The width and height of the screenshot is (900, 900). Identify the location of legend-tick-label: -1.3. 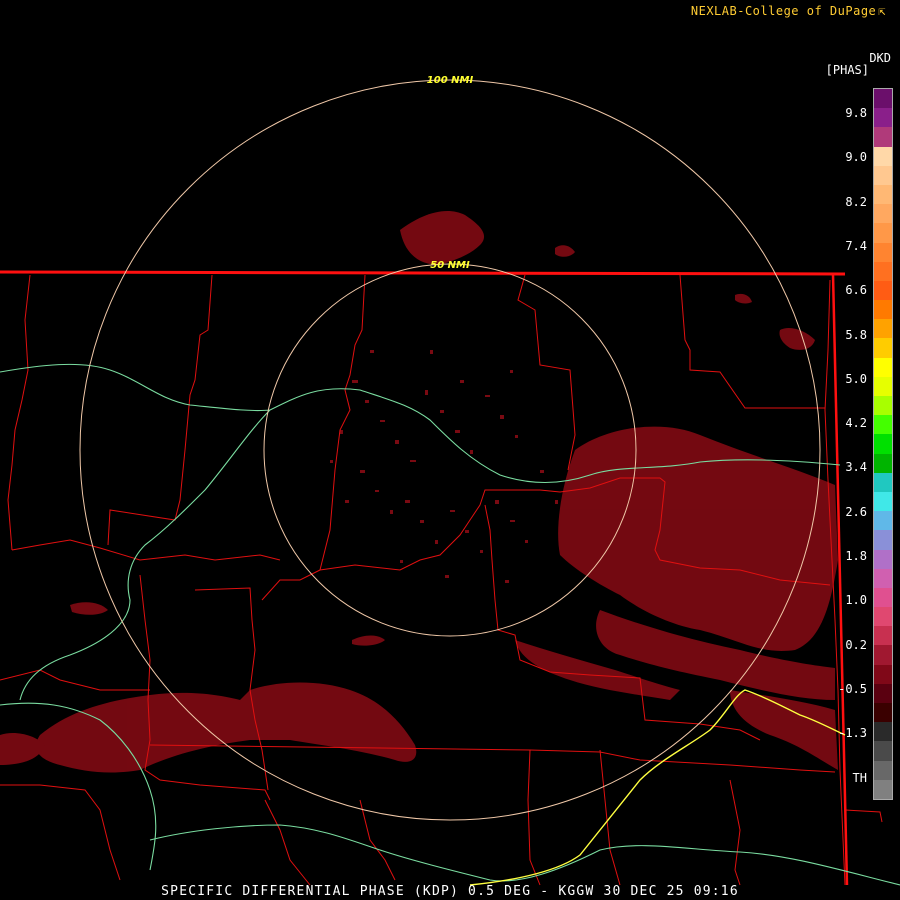
(852, 733).